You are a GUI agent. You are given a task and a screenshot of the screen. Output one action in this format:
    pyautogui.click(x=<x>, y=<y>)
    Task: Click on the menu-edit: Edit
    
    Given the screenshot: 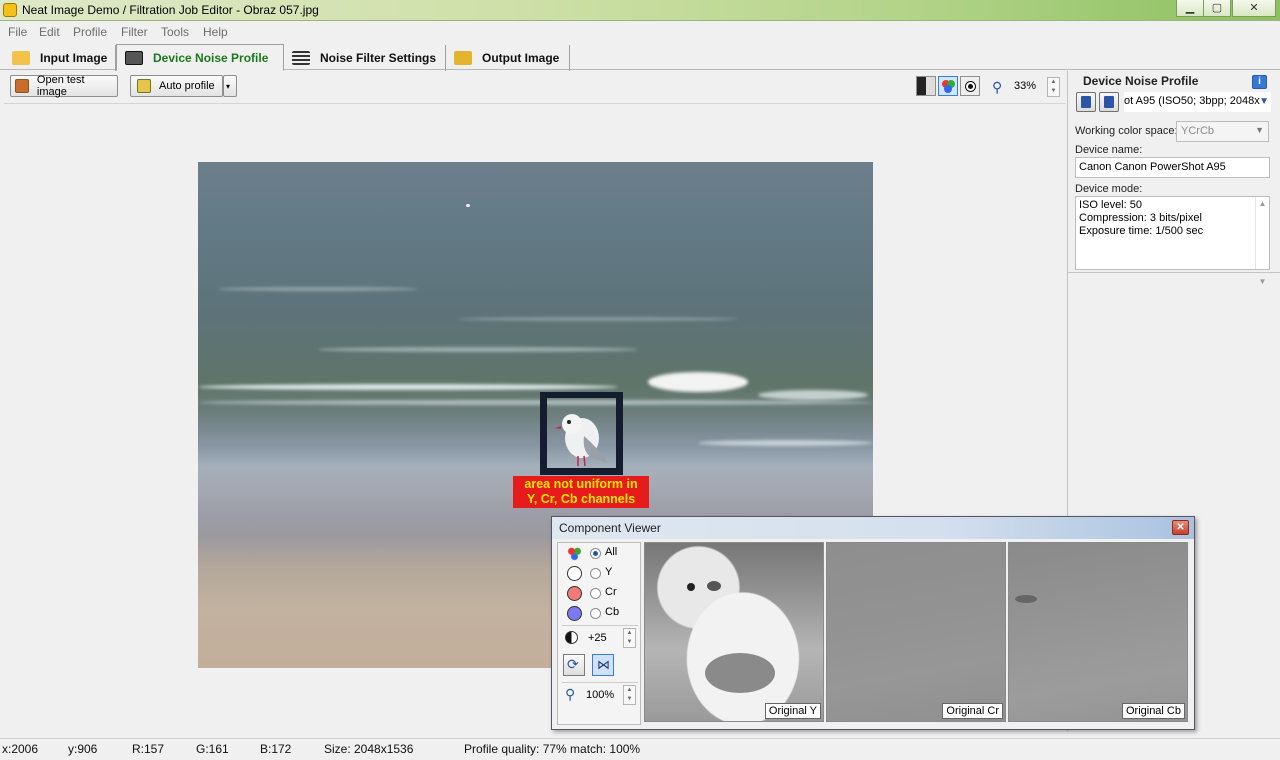 What is the action you would take?
    pyautogui.click(x=49, y=32)
    